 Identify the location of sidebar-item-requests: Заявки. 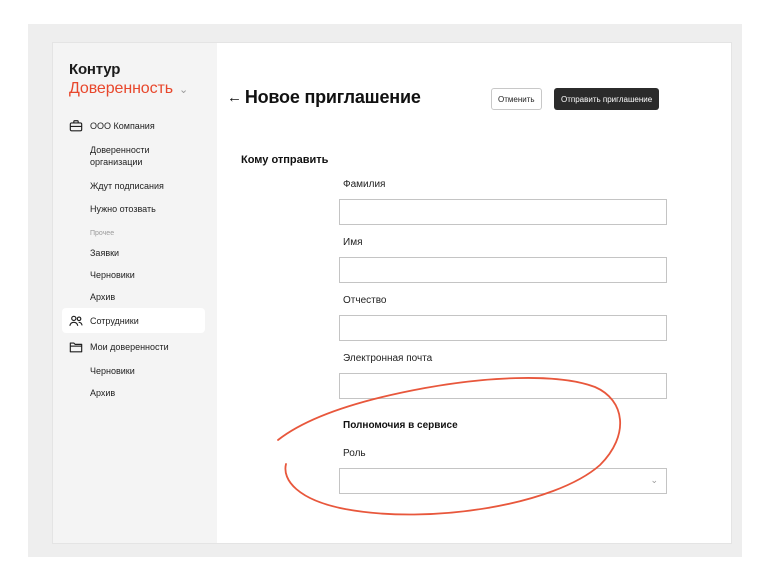
(104, 253).